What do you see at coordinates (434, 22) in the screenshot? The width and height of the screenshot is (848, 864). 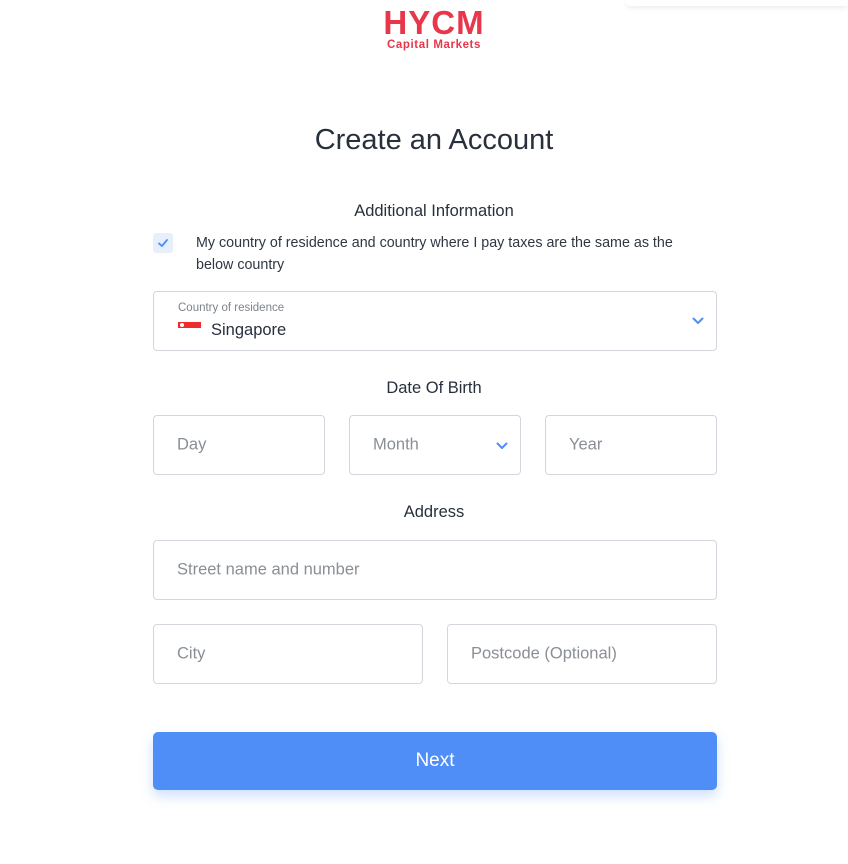 I see `logo-mark: HYCM` at bounding box center [434, 22].